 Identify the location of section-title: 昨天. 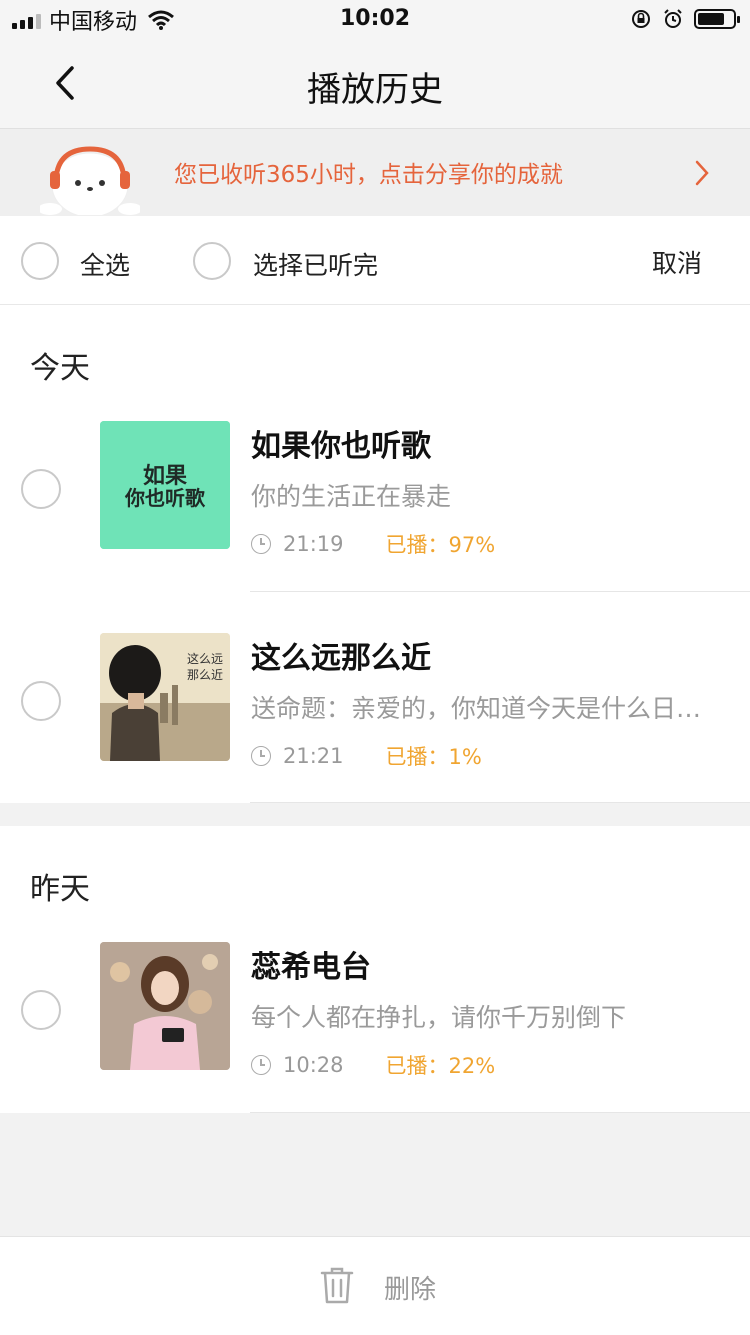
(60, 889).